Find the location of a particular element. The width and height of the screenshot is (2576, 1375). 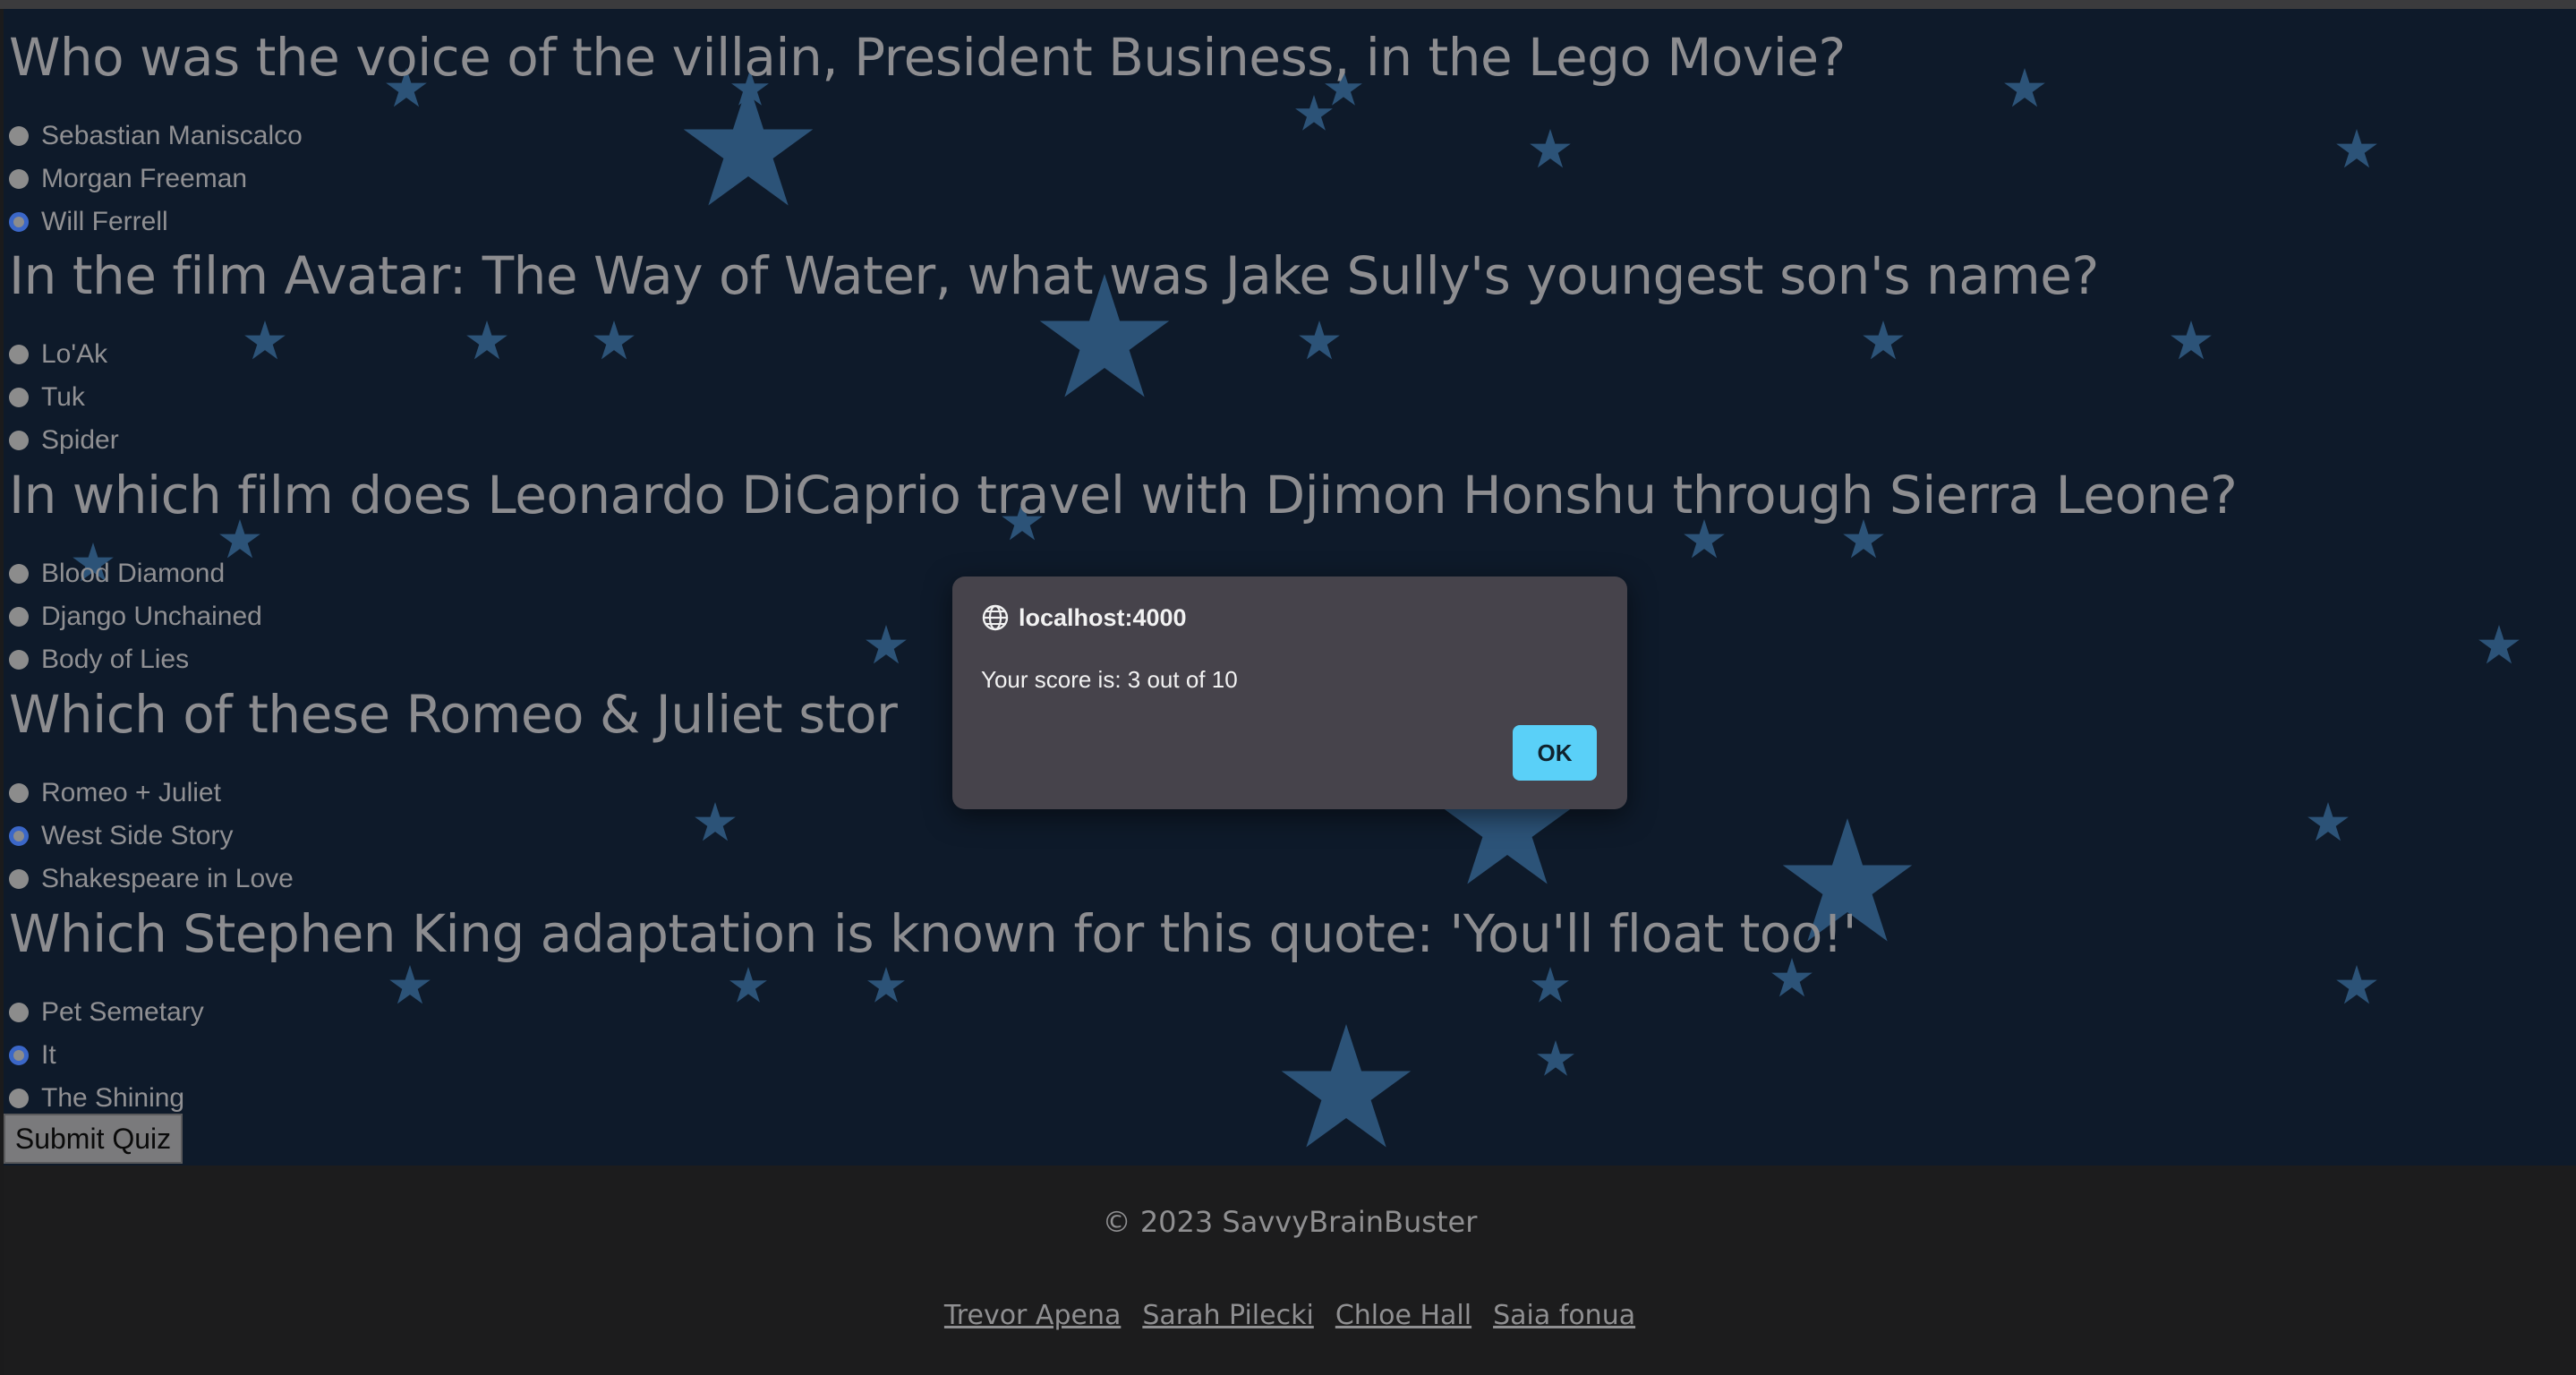

answer-option: Morgan Freeman is located at coordinates (125, 179).